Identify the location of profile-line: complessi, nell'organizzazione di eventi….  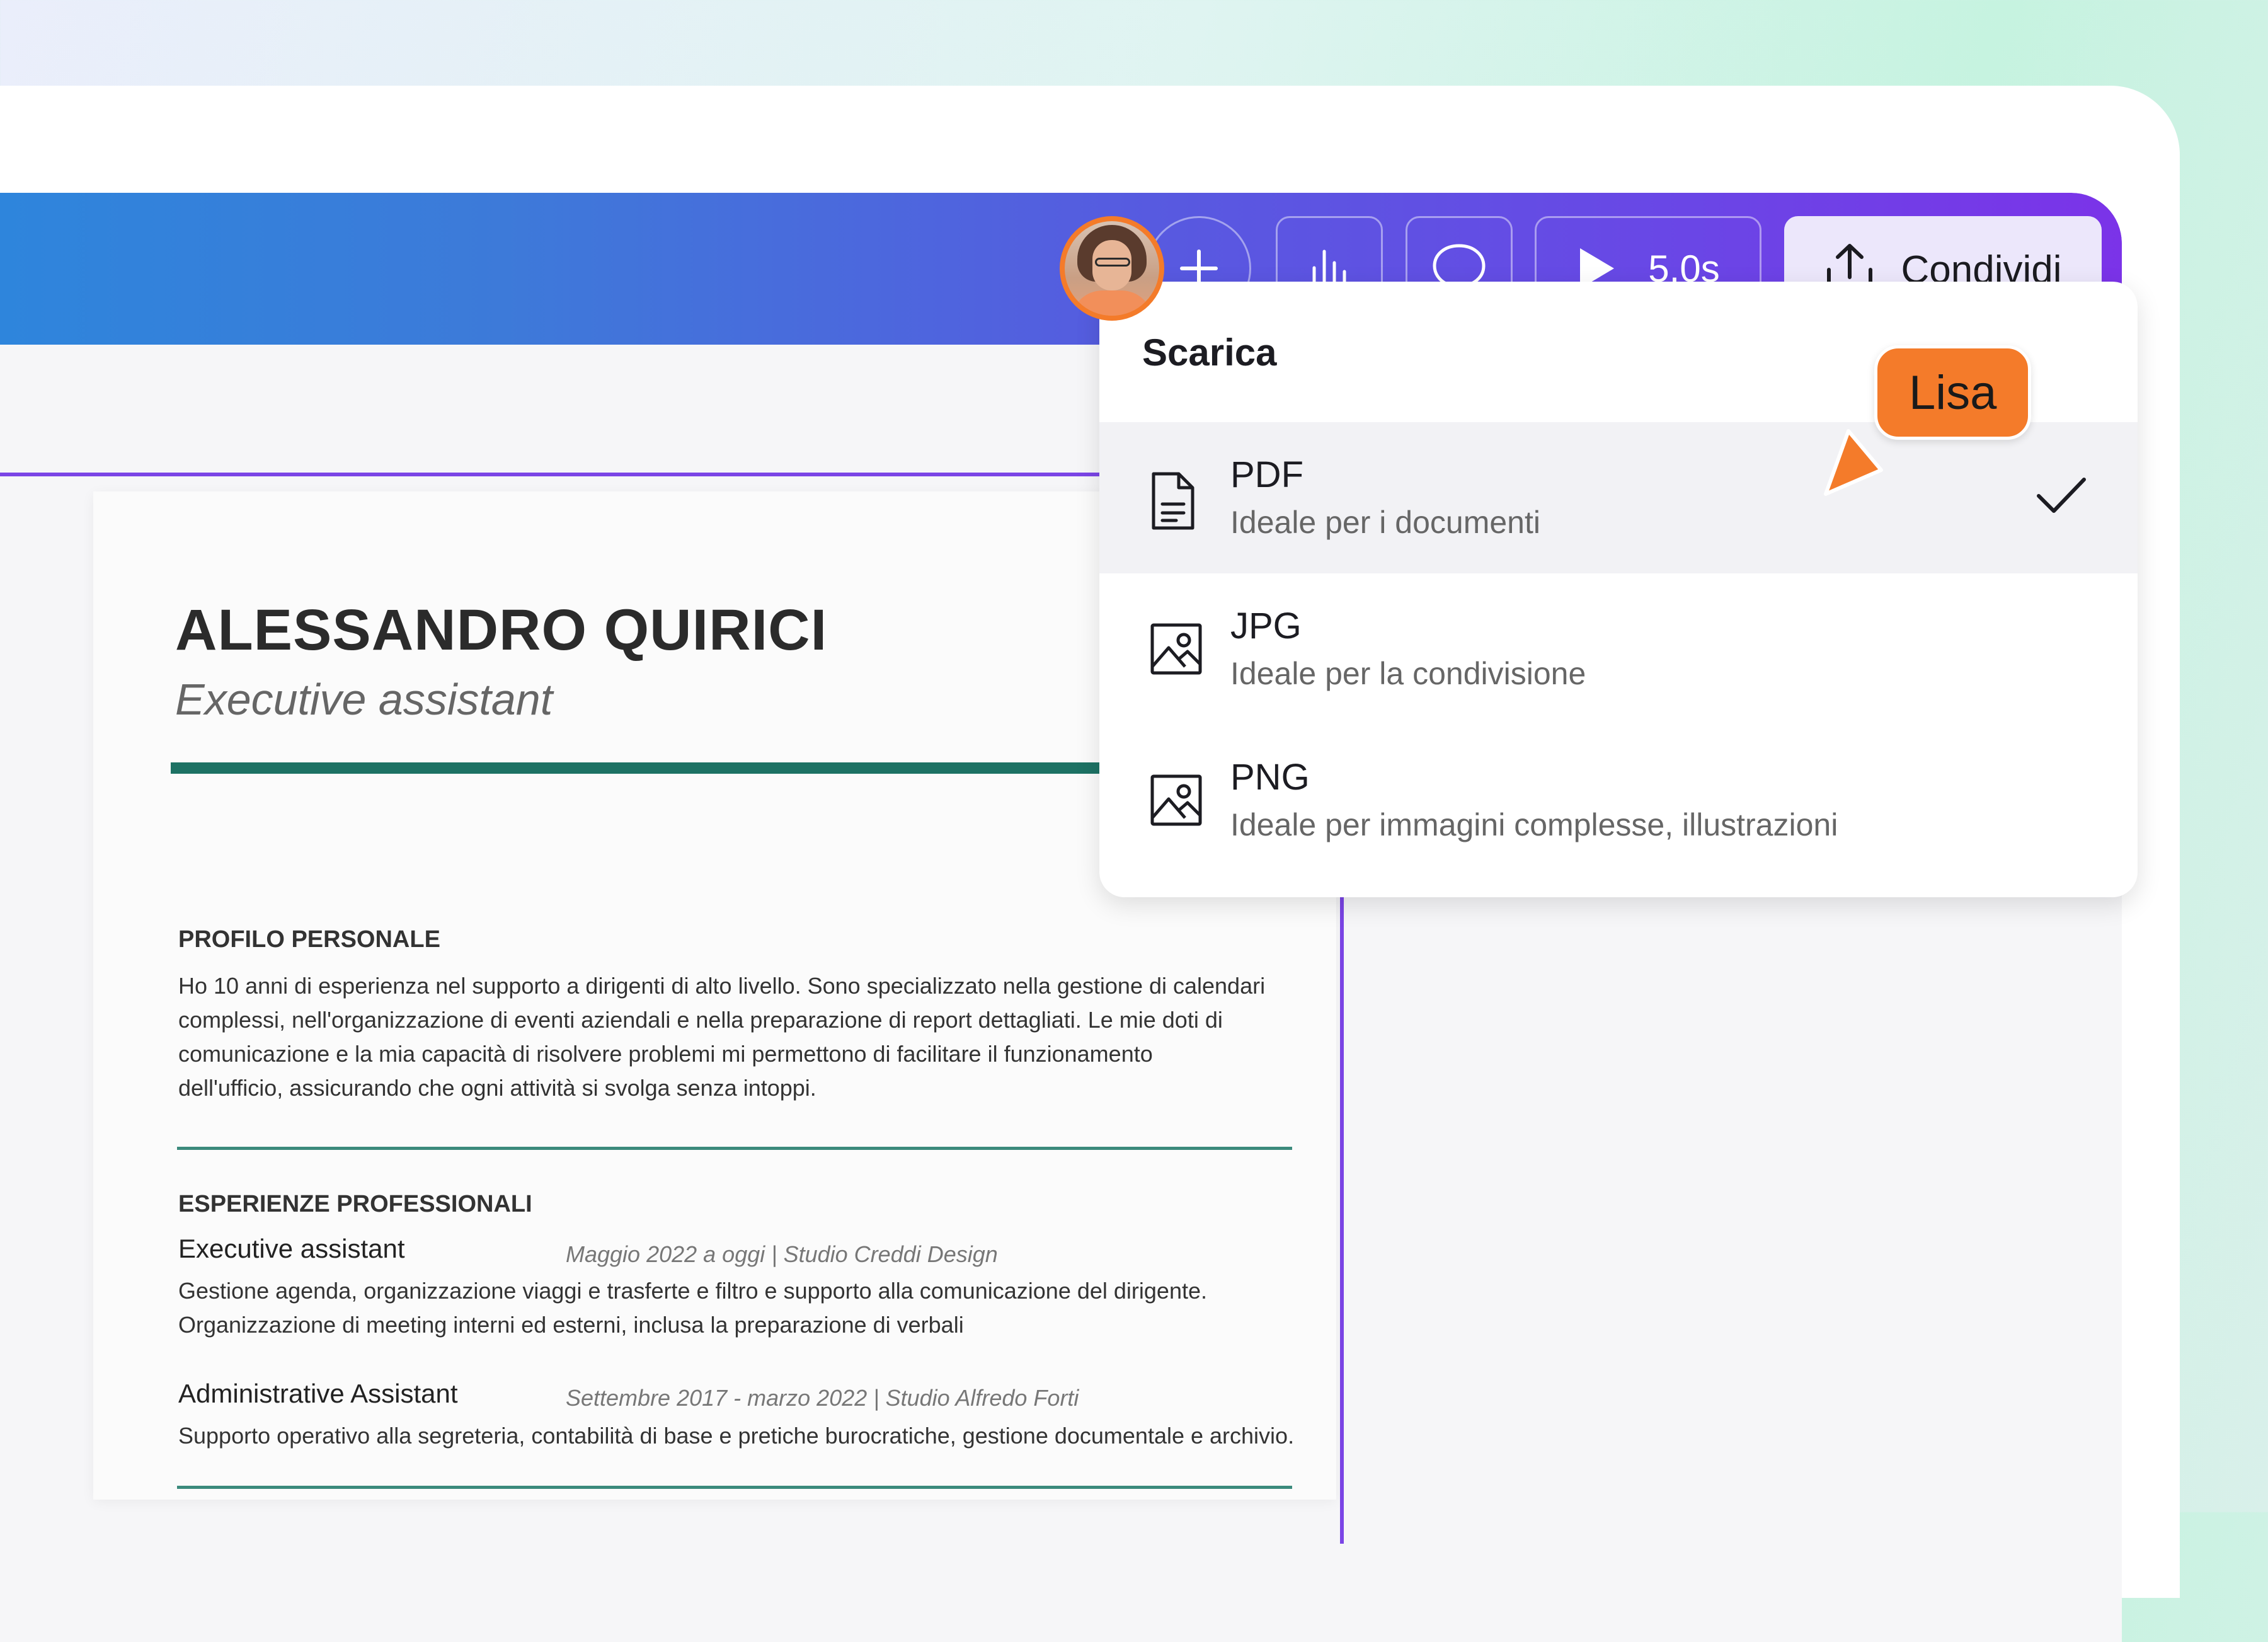
(700, 1020).